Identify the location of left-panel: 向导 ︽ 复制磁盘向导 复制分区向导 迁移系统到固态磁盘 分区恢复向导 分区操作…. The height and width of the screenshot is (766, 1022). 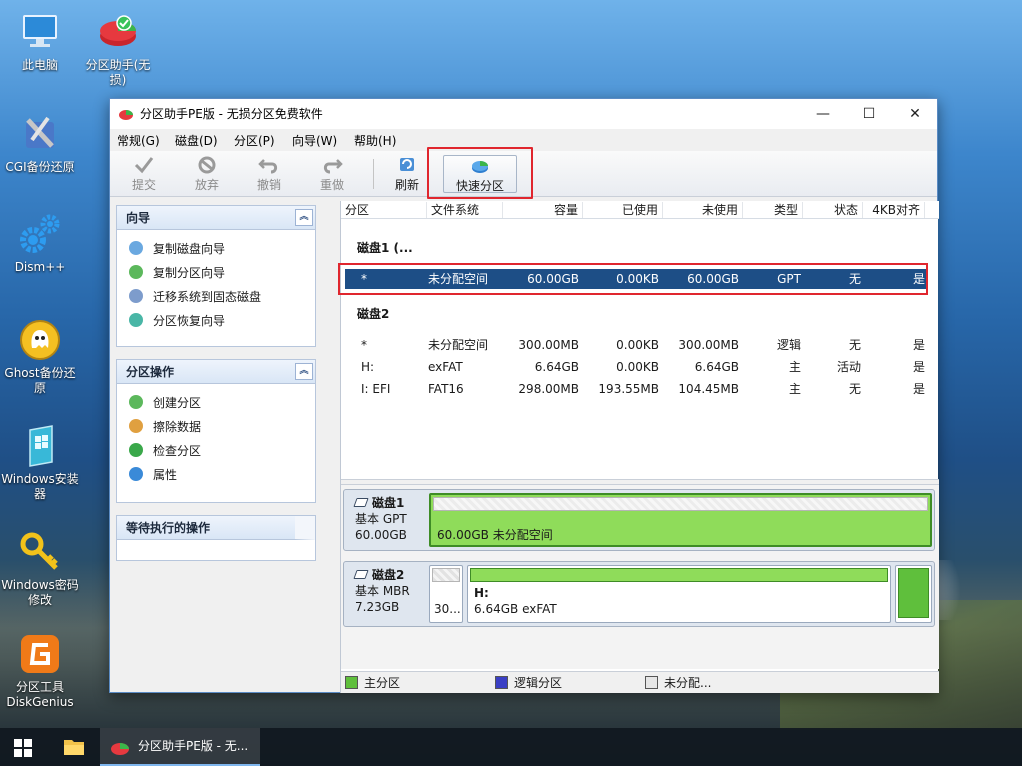
(216, 445).